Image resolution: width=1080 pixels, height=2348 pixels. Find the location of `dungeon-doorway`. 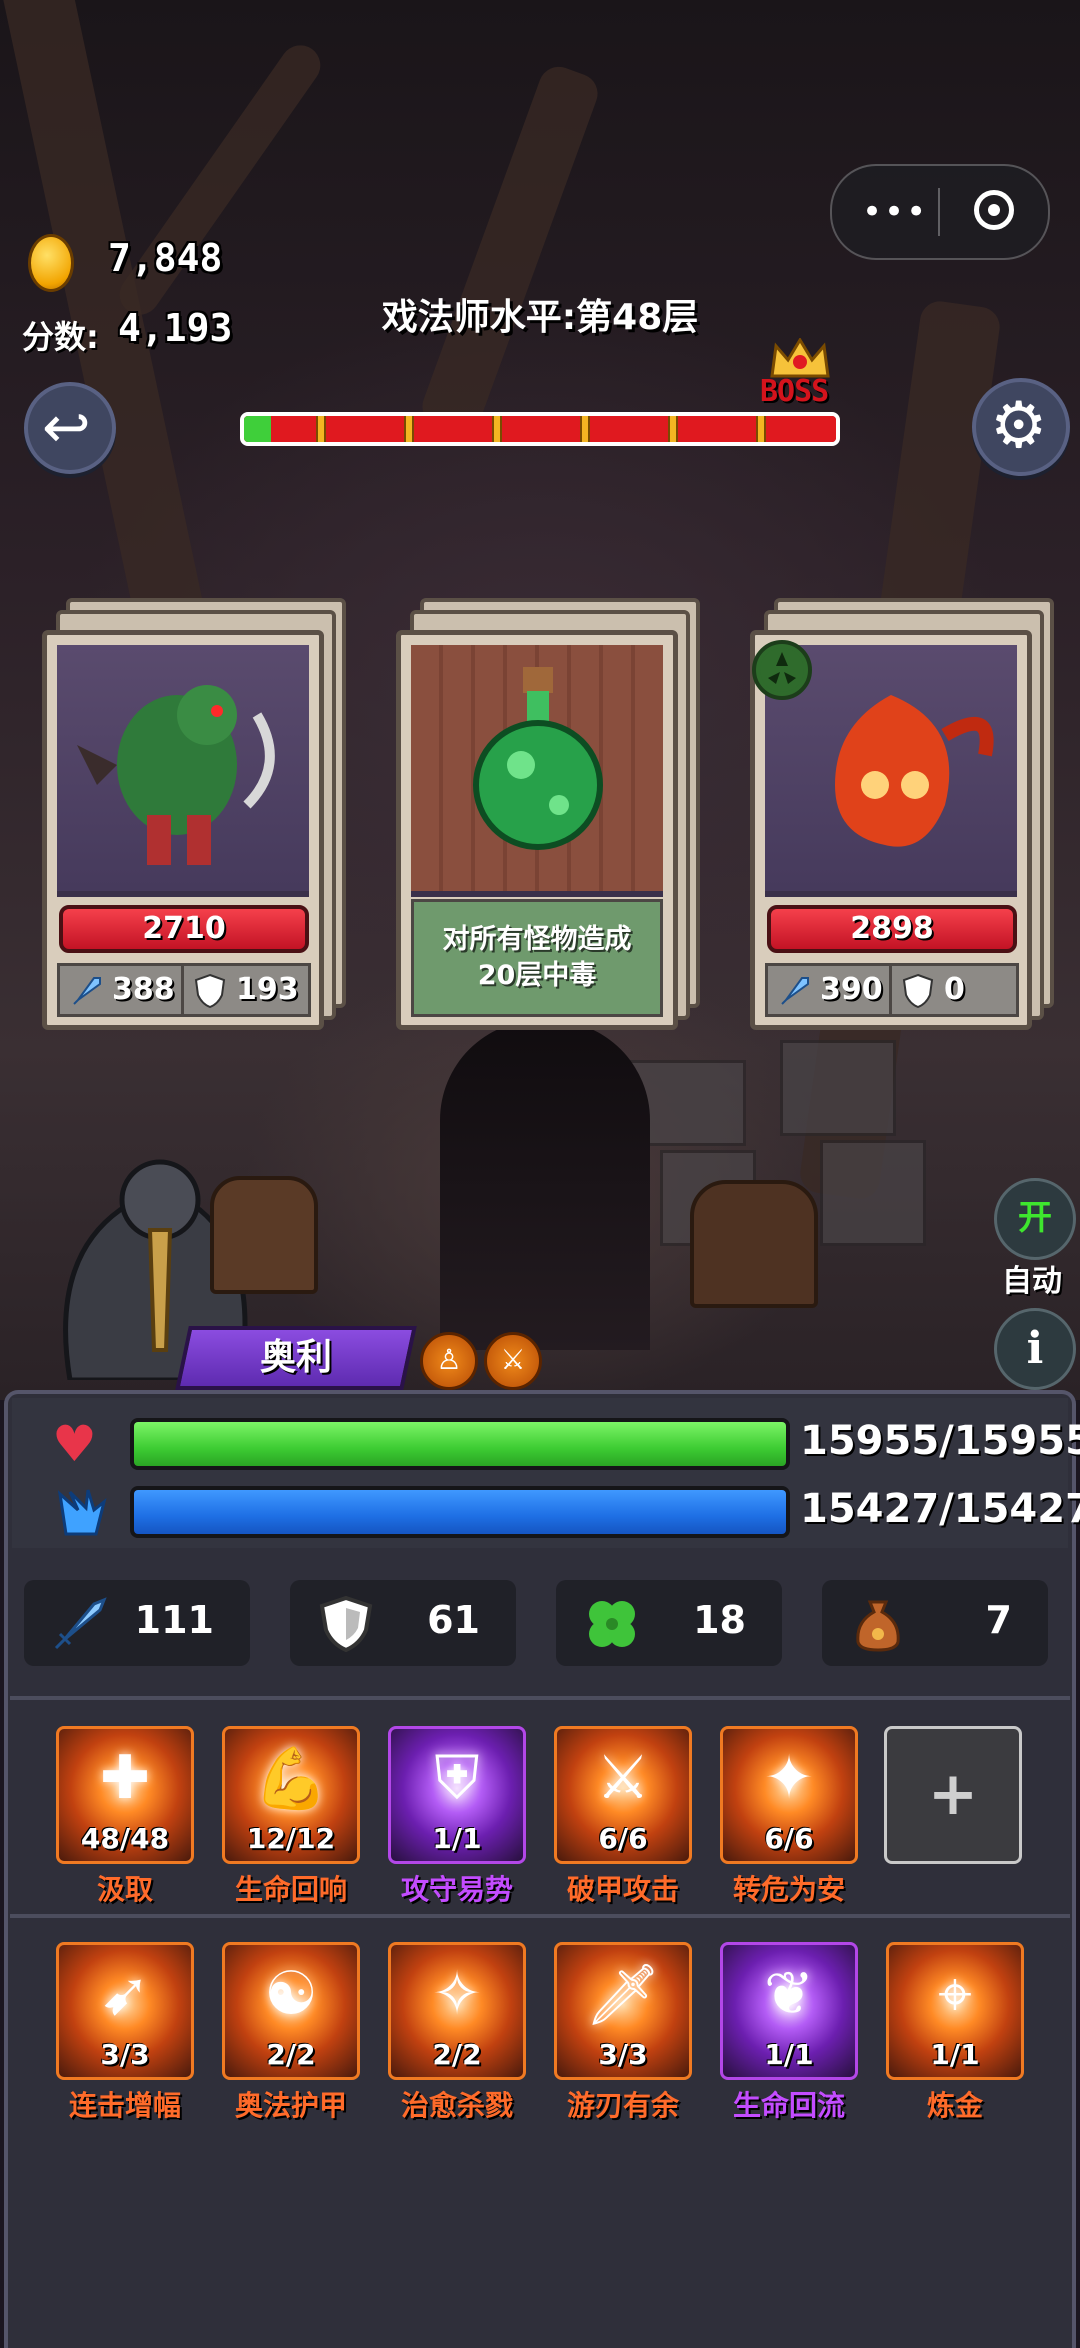

dungeon-doorway is located at coordinates (545, 1185).